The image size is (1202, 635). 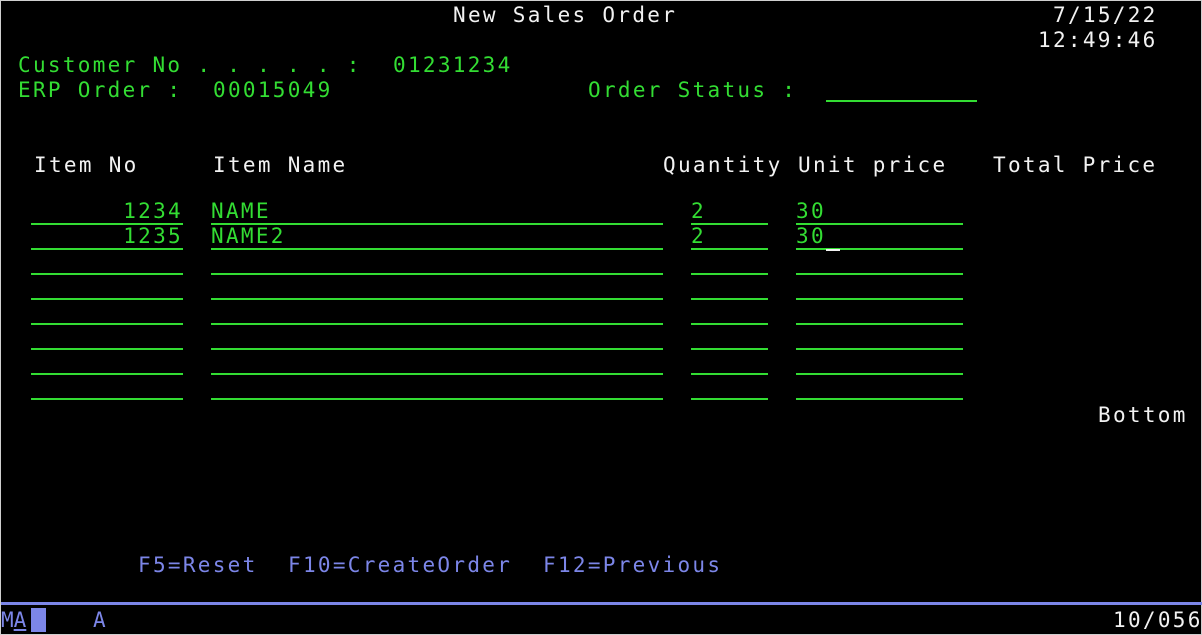 What do you see at coordinates (280, 165) in the screenshot?
I see `column-header-item-name: Item Name` at bounding box center [280, 165].